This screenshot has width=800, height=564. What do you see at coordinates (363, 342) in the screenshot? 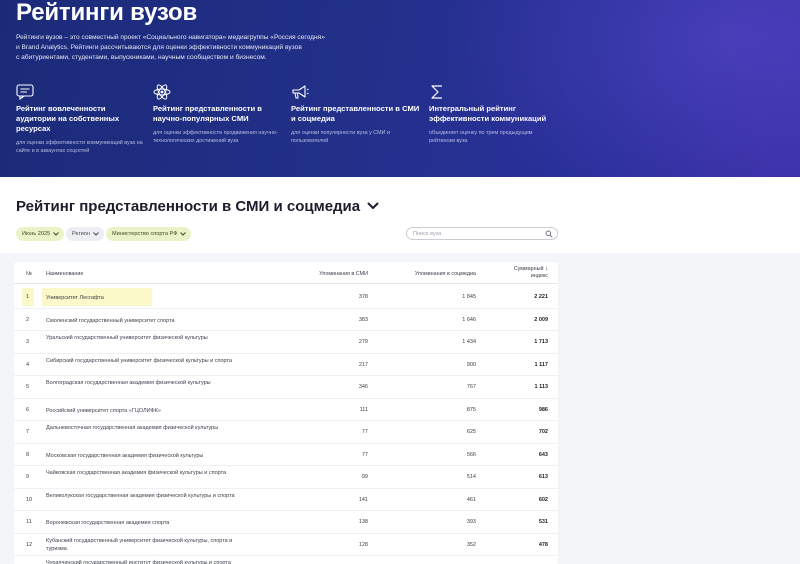
I see `media-mentions: 279` at bounding box center [363, 342].